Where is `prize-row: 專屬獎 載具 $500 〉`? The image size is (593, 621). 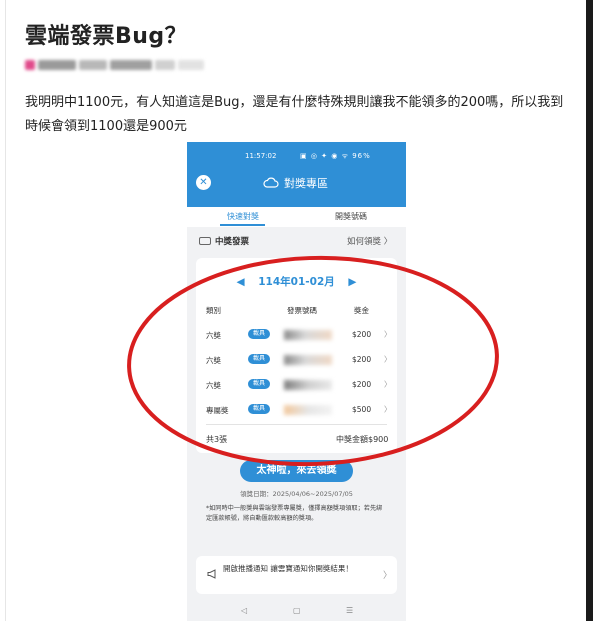 prize-row: 專屬獎 載具 $500 〉 is located at coordinates (296, 410).